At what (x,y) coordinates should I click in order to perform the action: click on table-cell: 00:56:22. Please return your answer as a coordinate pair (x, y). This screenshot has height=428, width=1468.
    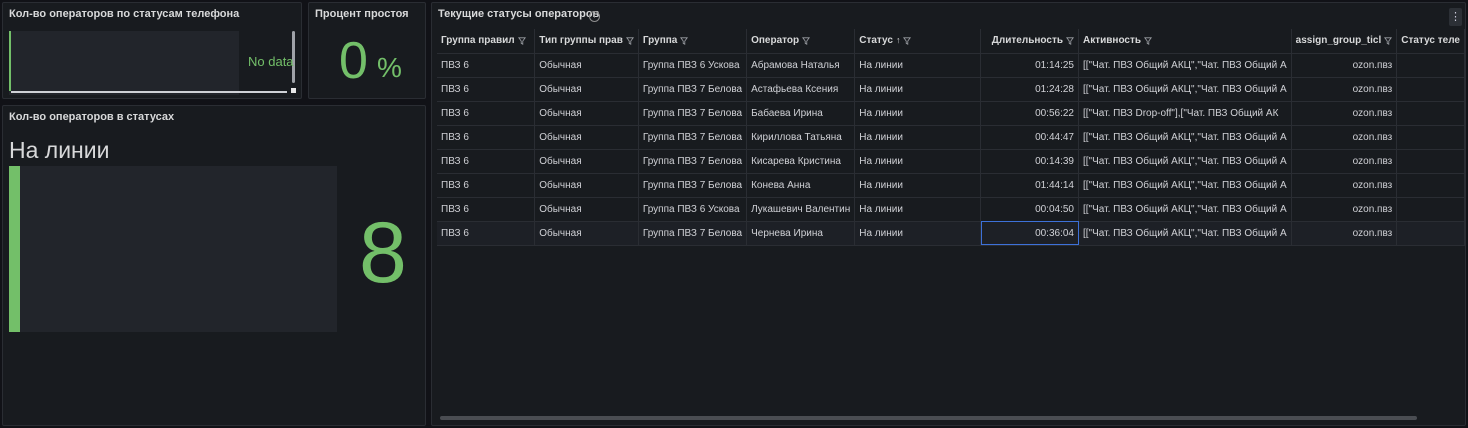
    Looking at the image, I should click on (1029, 113).